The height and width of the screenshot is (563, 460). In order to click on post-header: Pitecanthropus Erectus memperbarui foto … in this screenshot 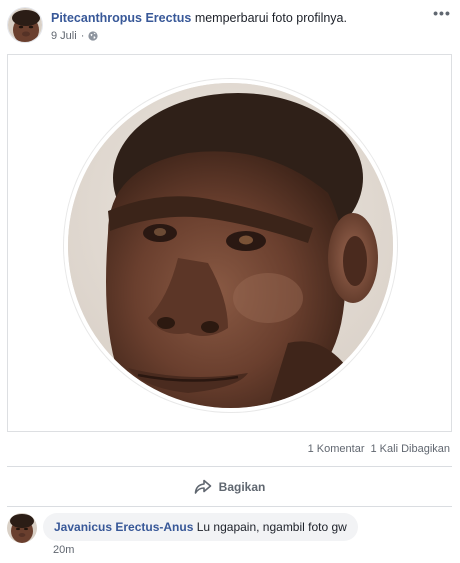, I will do `click(230, 25)`.